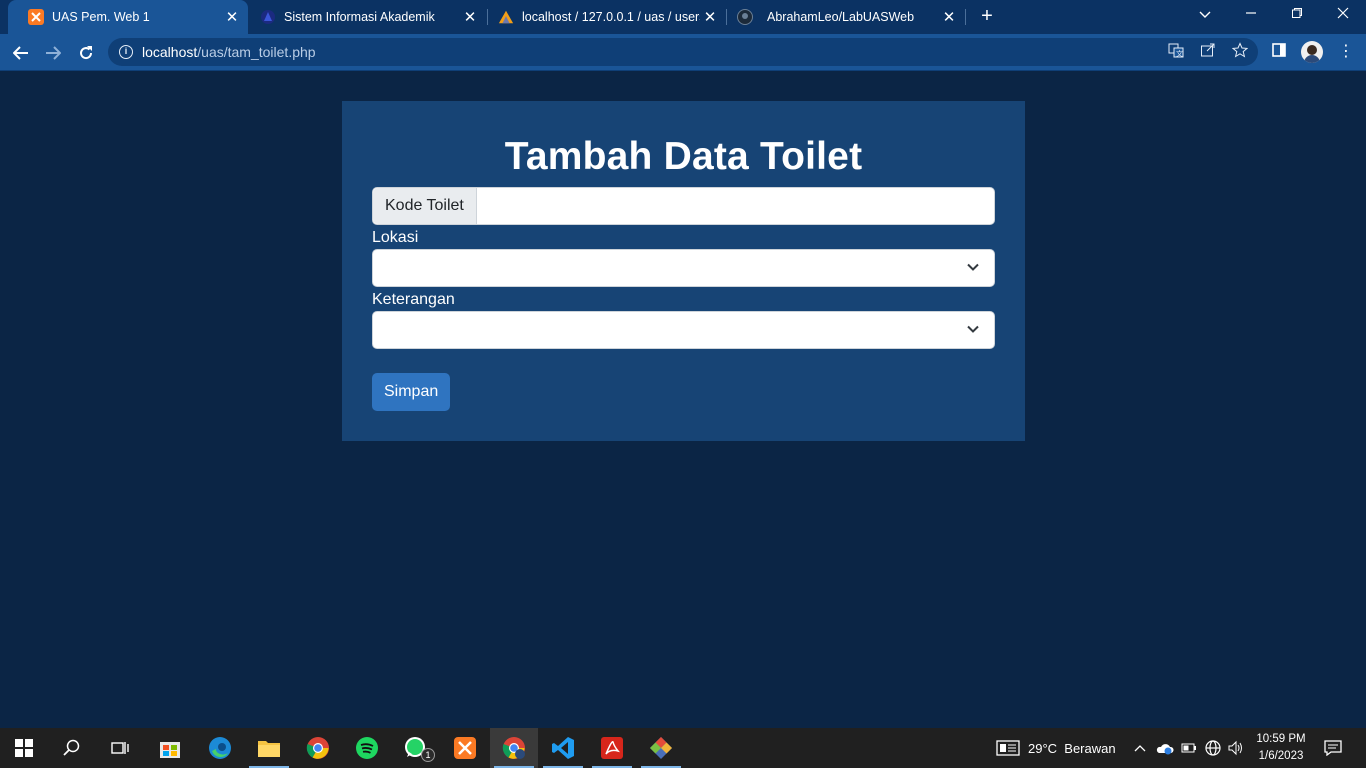 The width and height of the screenshot is (1366, 768). Describe the element at coordinates (1312, 52) in the screenshot. I see `profile-avatar` at that location.